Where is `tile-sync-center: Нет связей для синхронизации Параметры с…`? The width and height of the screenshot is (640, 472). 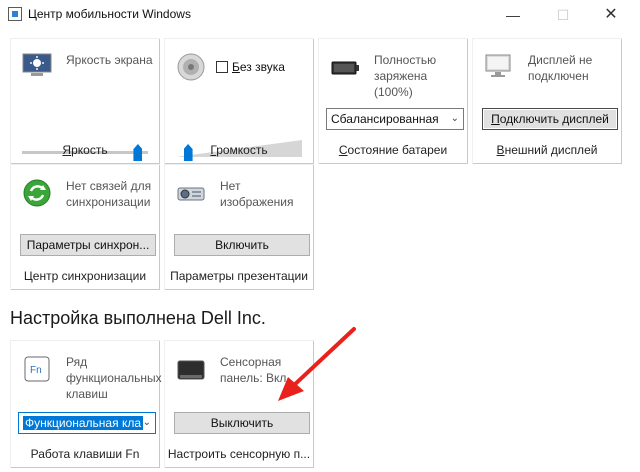 tile-sync-center: Нет связей для синхронизации Параметры с… is located at coordinates (85, 227).